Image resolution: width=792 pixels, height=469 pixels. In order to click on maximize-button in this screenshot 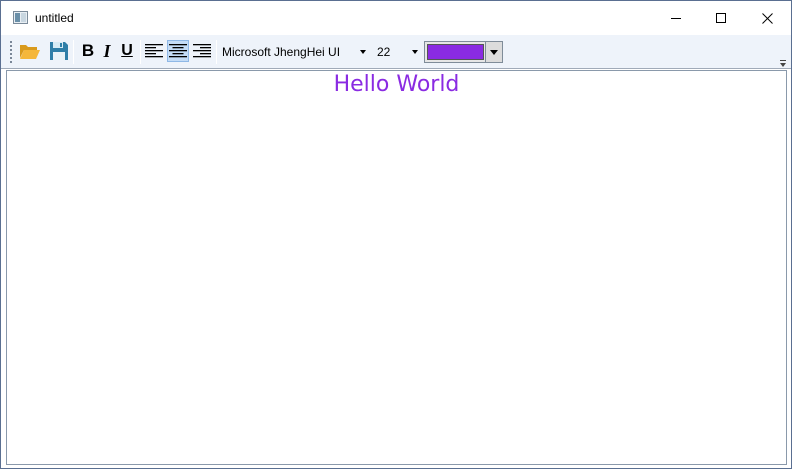, I will do `click(721, 18)`.